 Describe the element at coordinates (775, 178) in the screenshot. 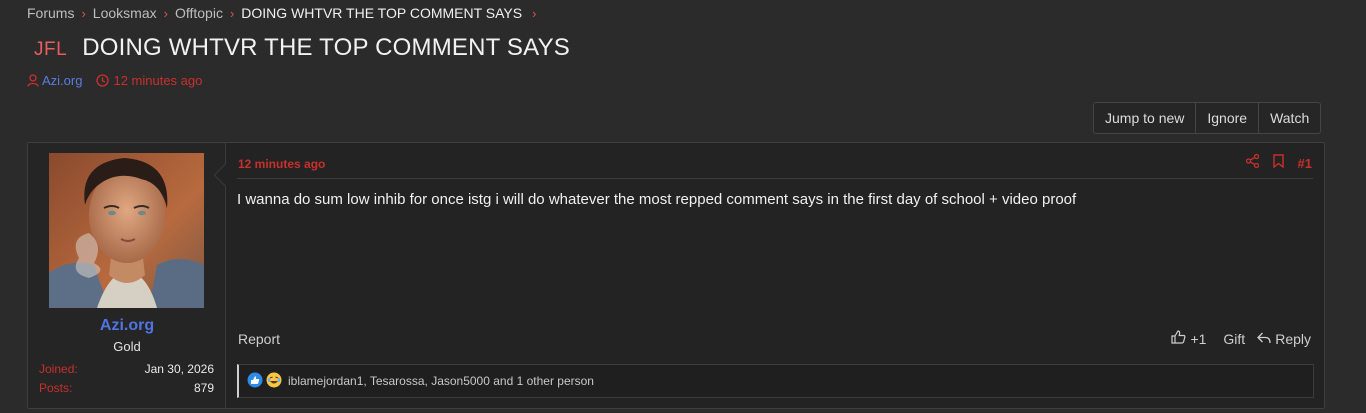

I see `post-header-divider` at that location.